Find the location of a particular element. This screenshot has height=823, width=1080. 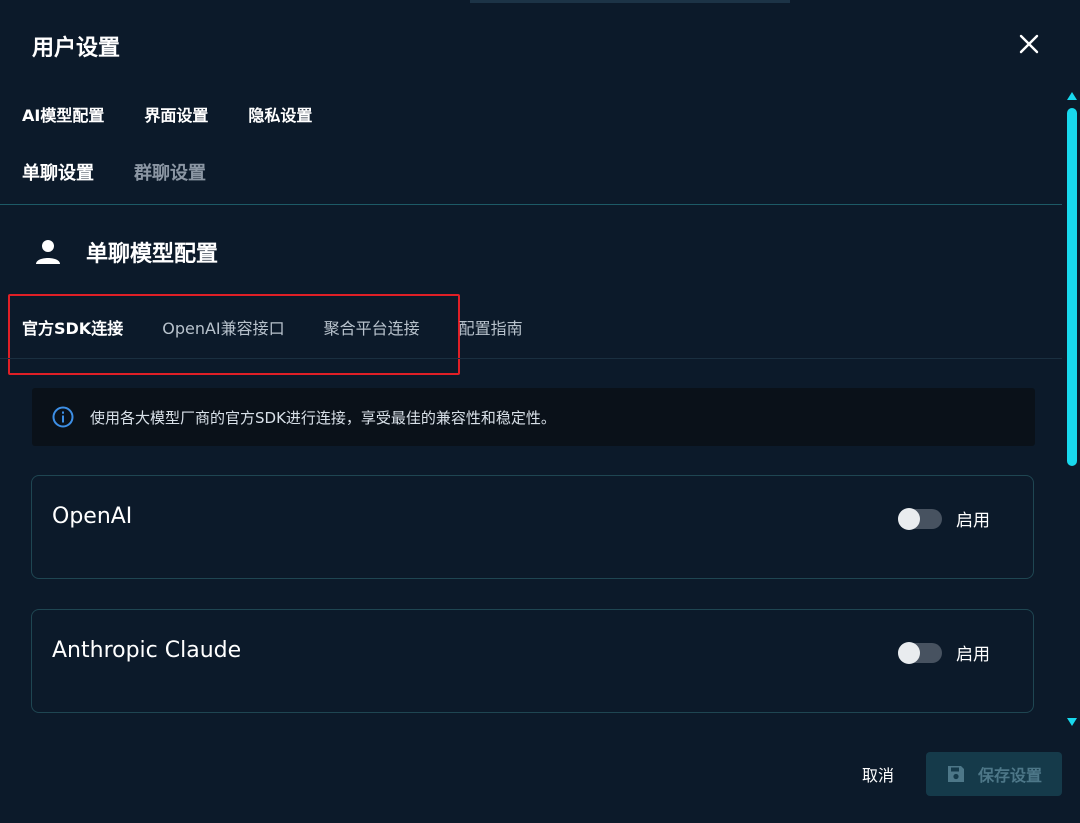

scrollbar is located at coordinates (1072, 410).